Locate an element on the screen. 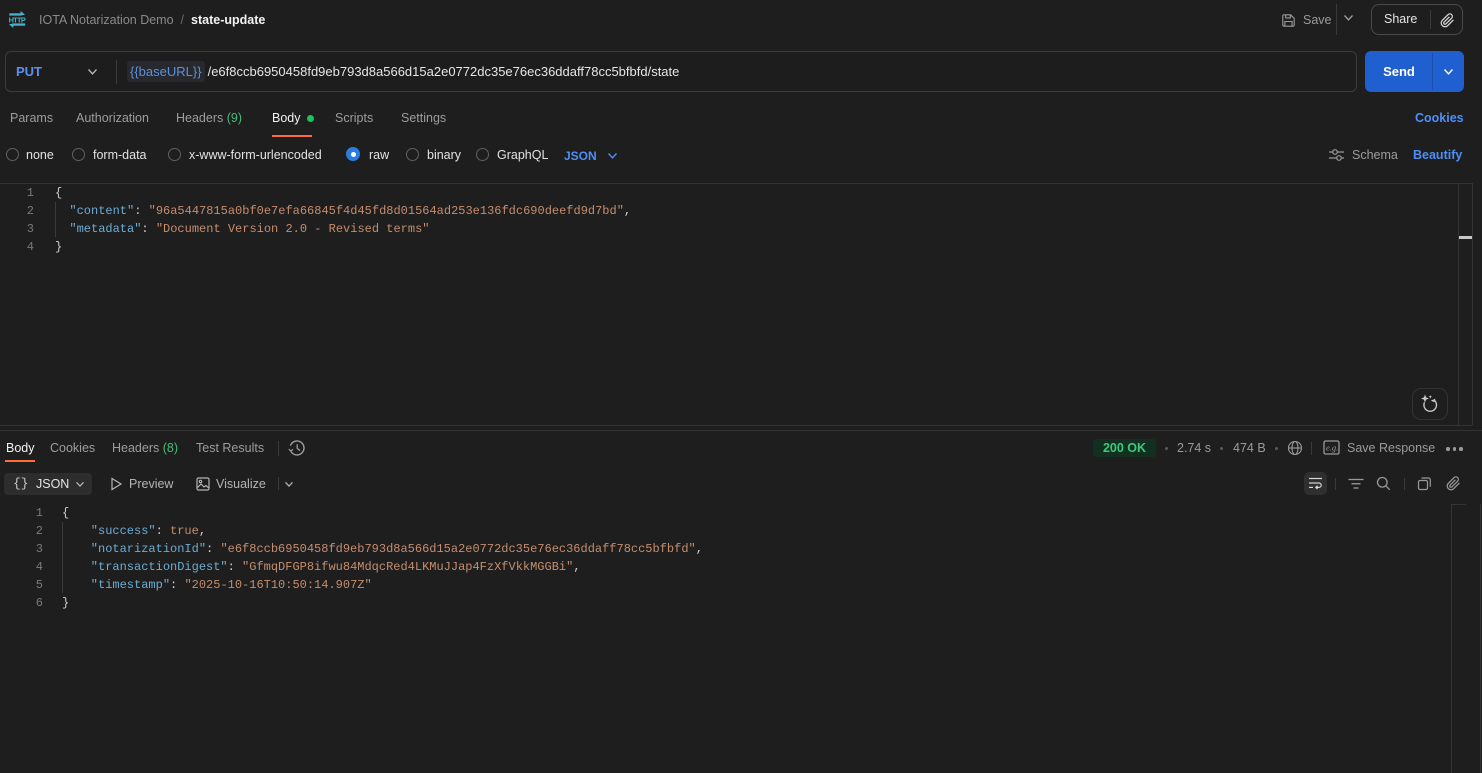 The image size is (1482, 773). svg-text: HTTP is located at coordinates (17, 19).